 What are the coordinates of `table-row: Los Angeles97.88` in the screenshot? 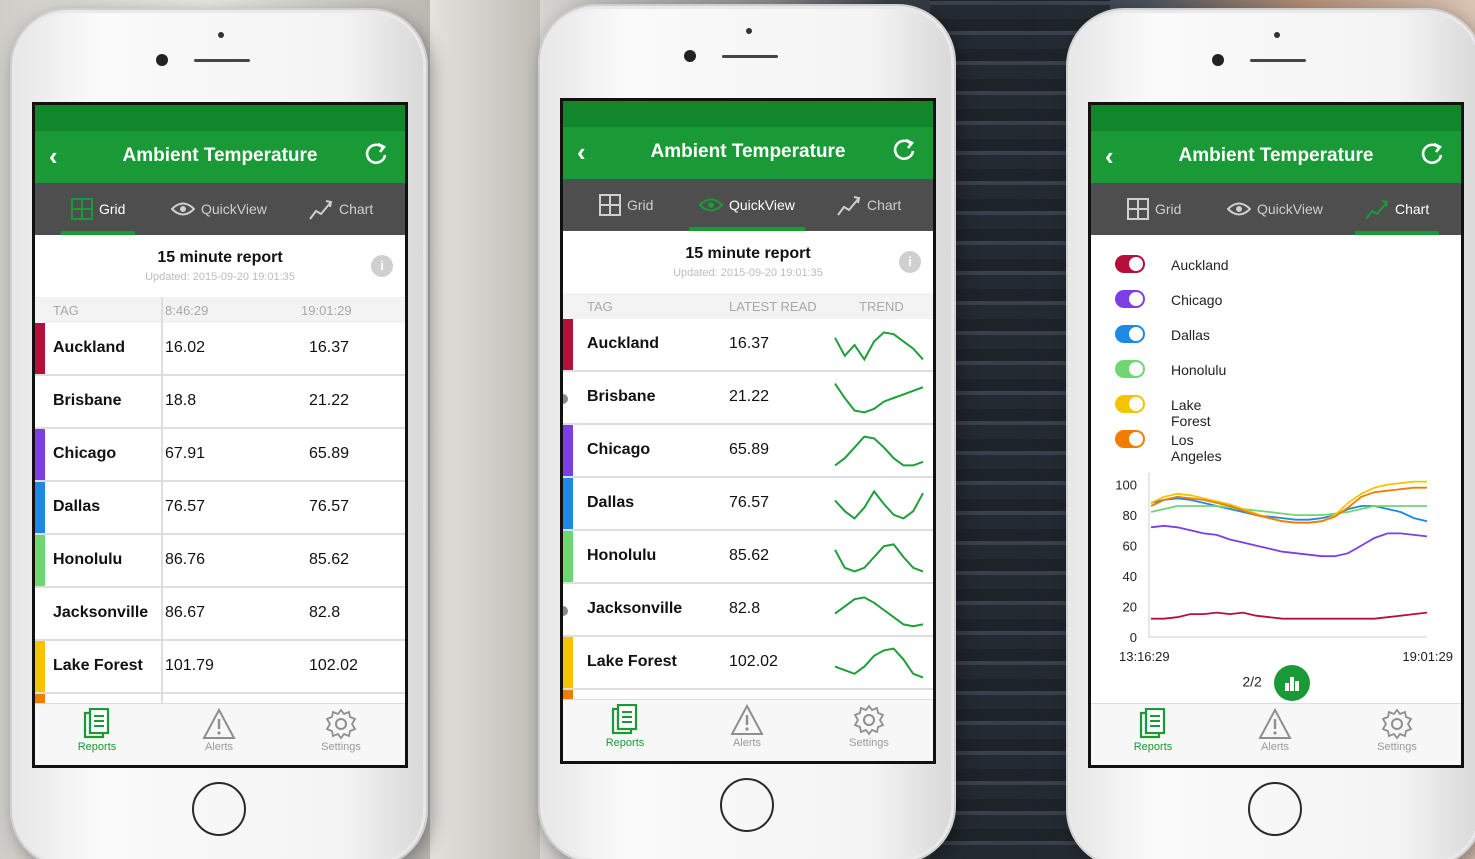 It's located at (748, 694).